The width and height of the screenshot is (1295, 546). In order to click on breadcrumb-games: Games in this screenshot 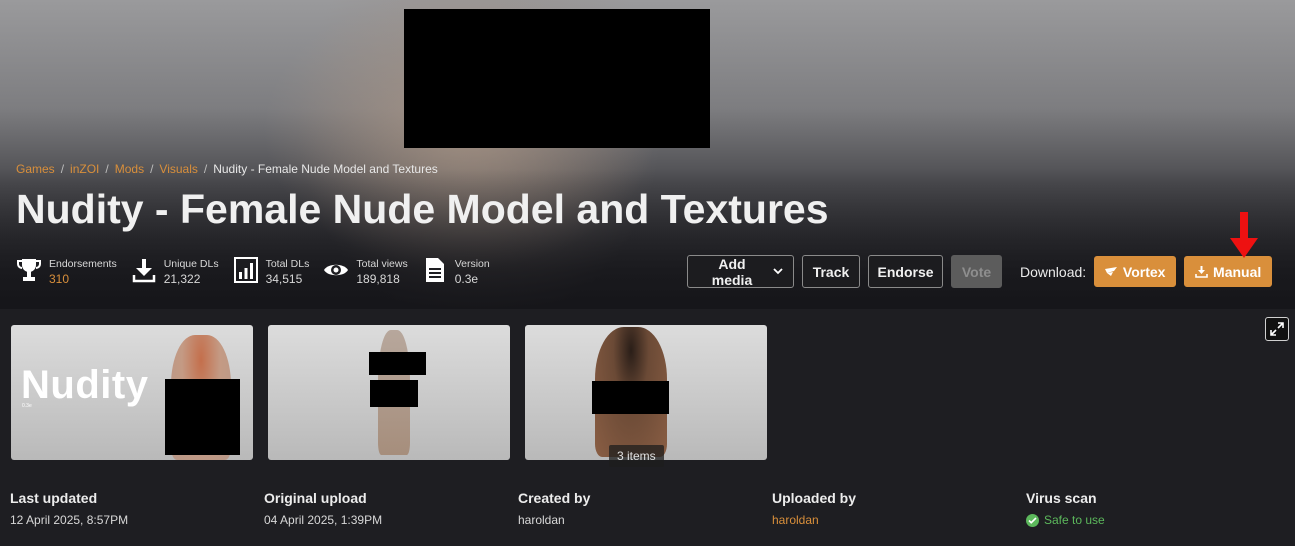, I will do `click(35, 169)`.